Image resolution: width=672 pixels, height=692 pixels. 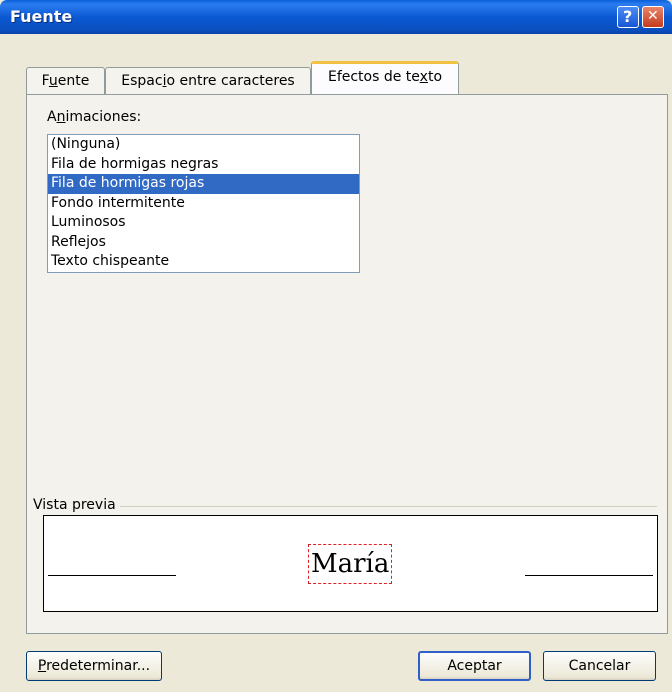 I want to click on list-item-selected: Fila de hormigas rojas, so click(x=203, y=184).